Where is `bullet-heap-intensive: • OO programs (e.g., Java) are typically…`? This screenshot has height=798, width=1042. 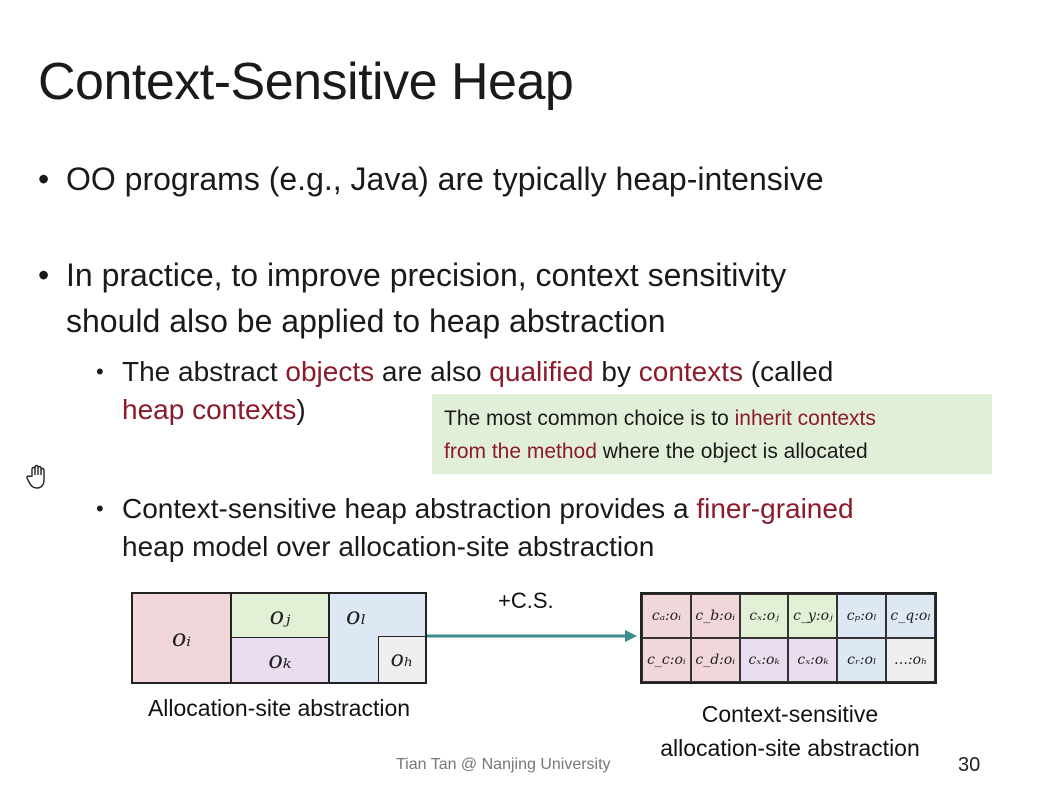
bullet-heap-intensive: • OO programs (e.g., Java) are typically… is located at coordinates (532, 179).